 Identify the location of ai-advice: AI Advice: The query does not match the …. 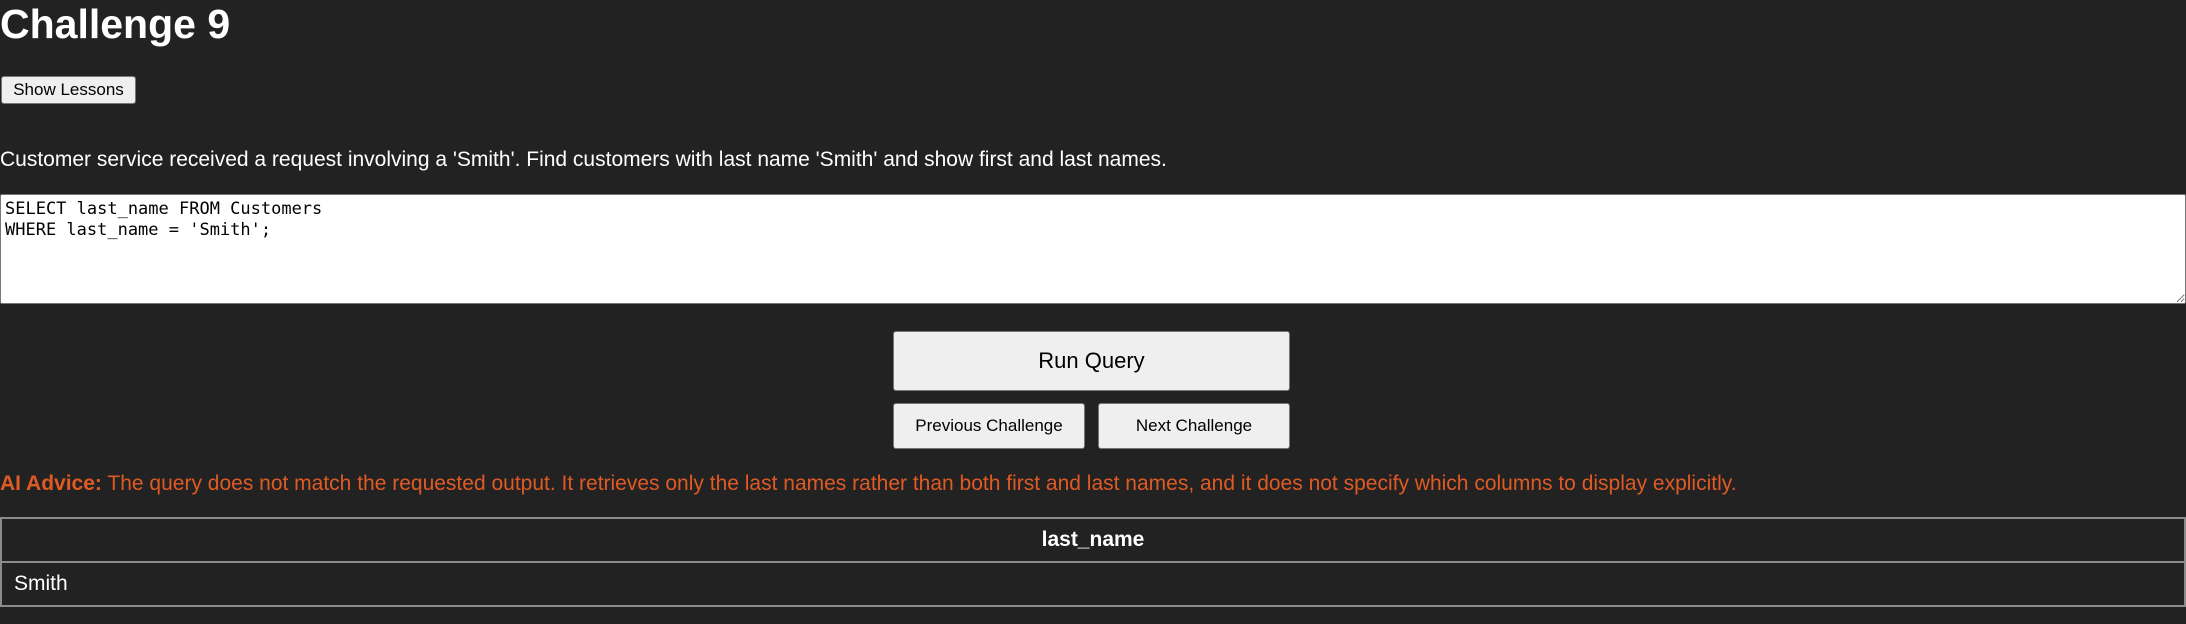
(868, 484).